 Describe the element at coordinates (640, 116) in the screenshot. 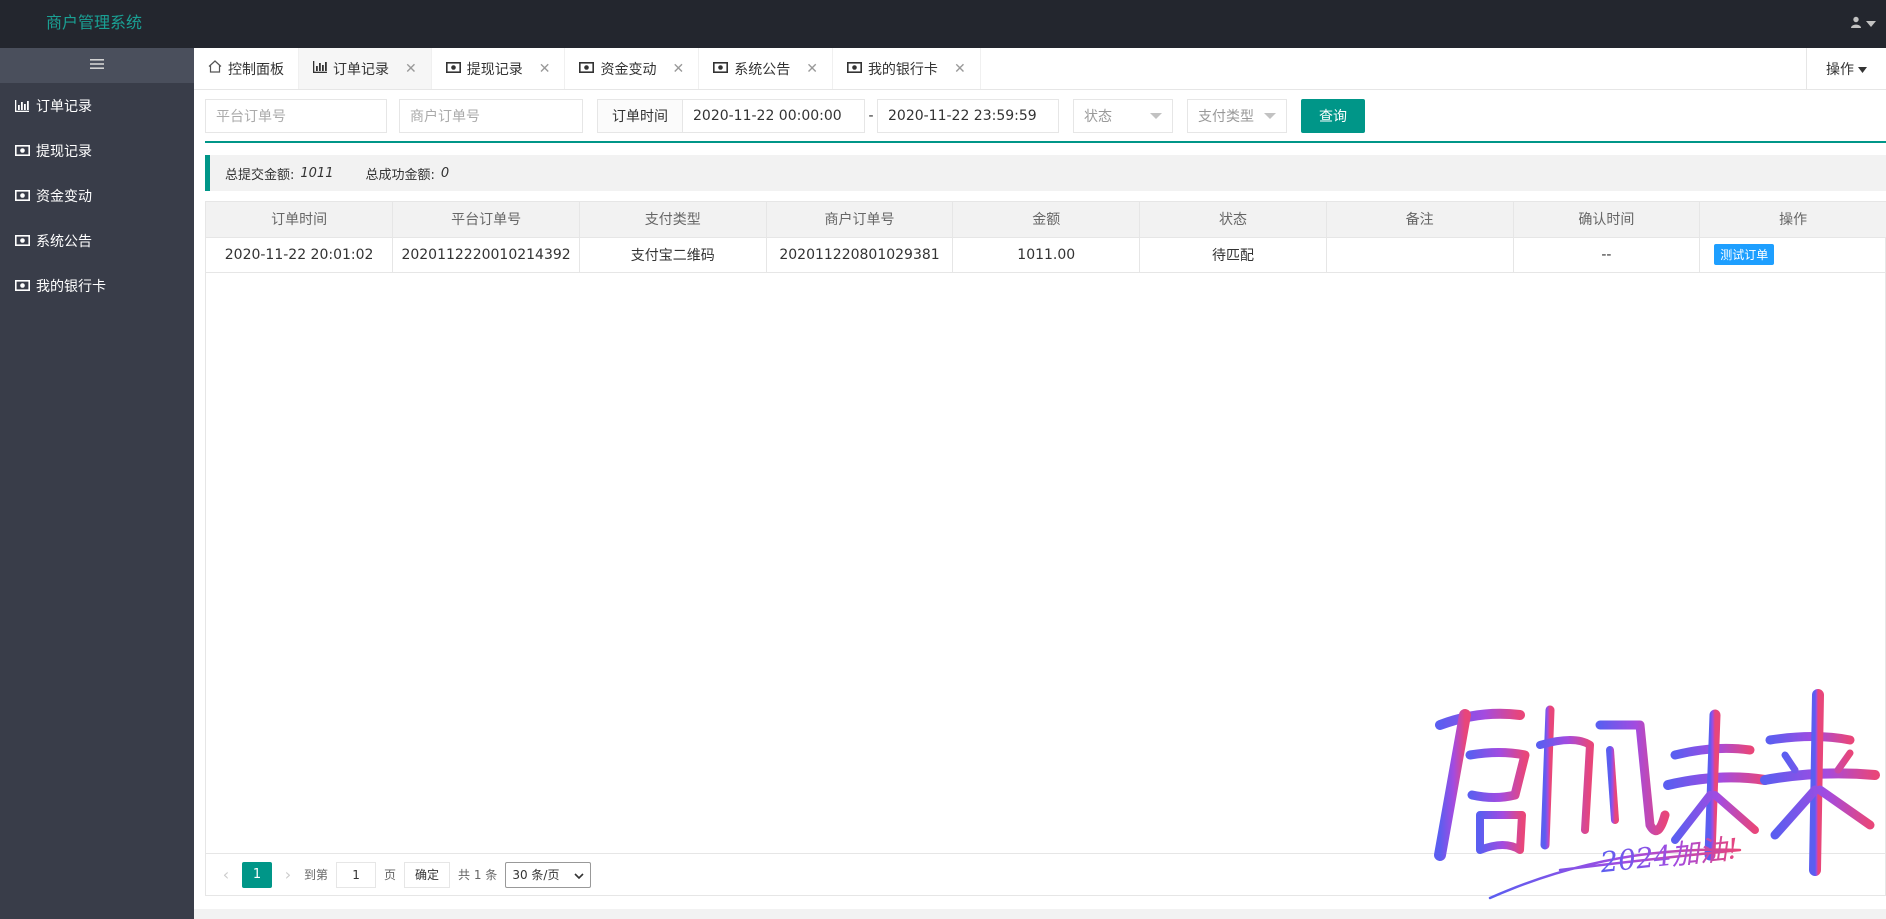

I see `order-time-label: 订单时间` at that location.